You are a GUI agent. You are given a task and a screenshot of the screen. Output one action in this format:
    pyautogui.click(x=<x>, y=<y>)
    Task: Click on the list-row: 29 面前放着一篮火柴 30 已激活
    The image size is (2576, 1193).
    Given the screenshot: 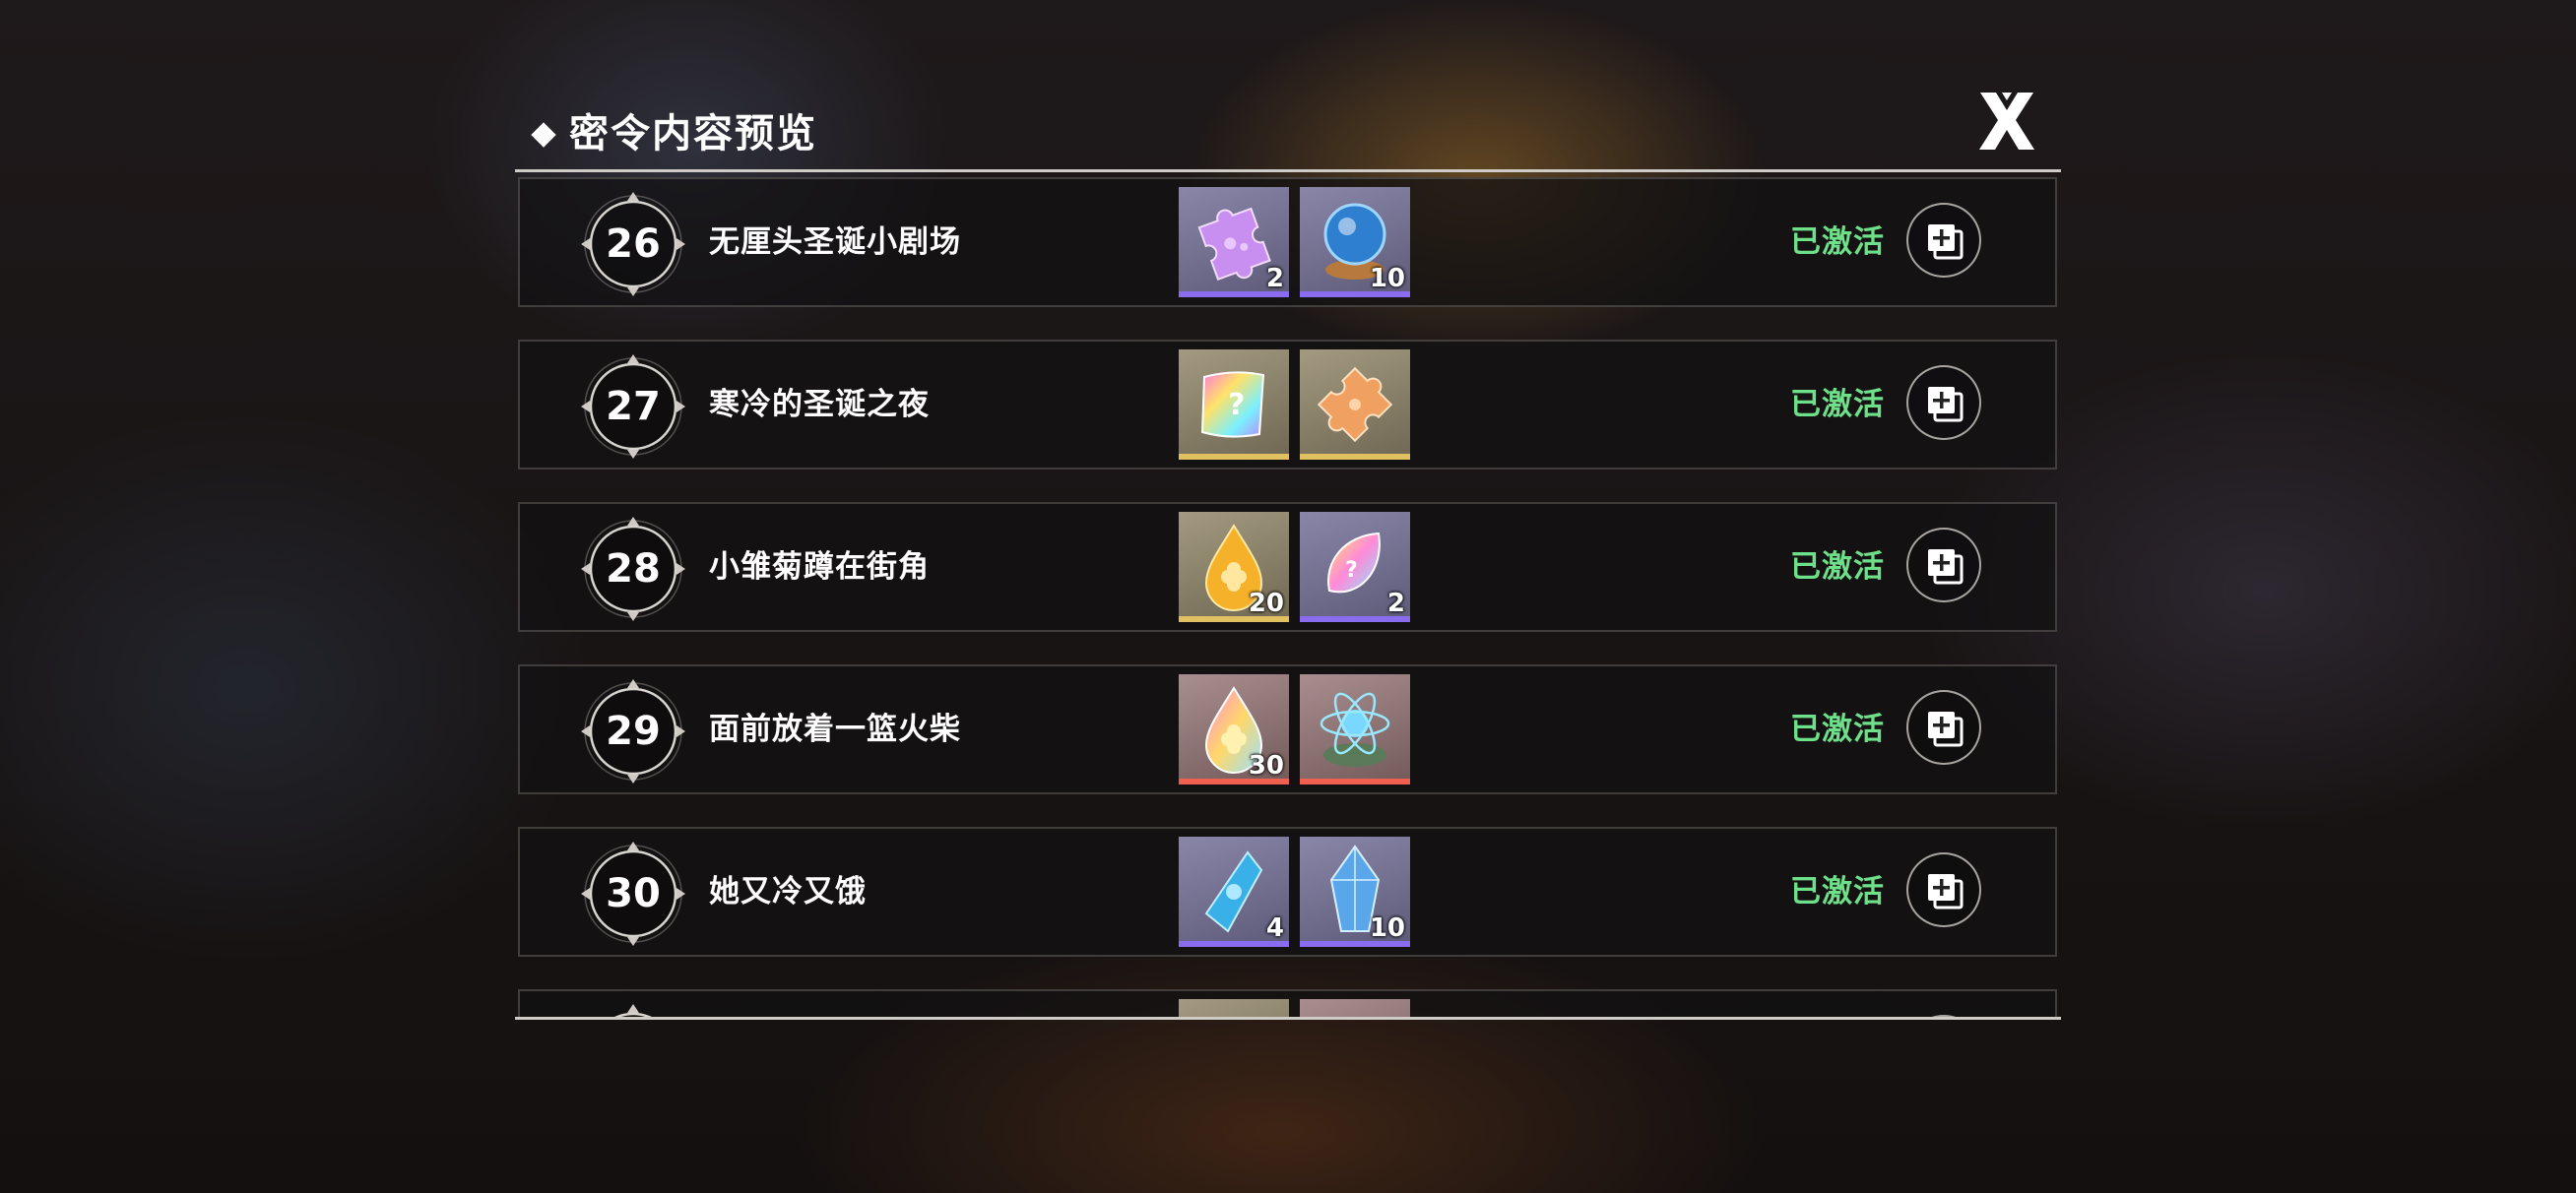 What is the action you would take?
    pyautogui.click(x=1287, y=729)
    